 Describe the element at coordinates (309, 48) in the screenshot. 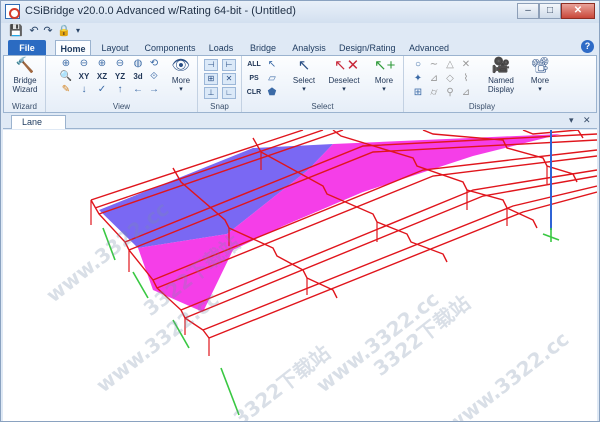

I see `tab-analysis: Analysis` at that location.